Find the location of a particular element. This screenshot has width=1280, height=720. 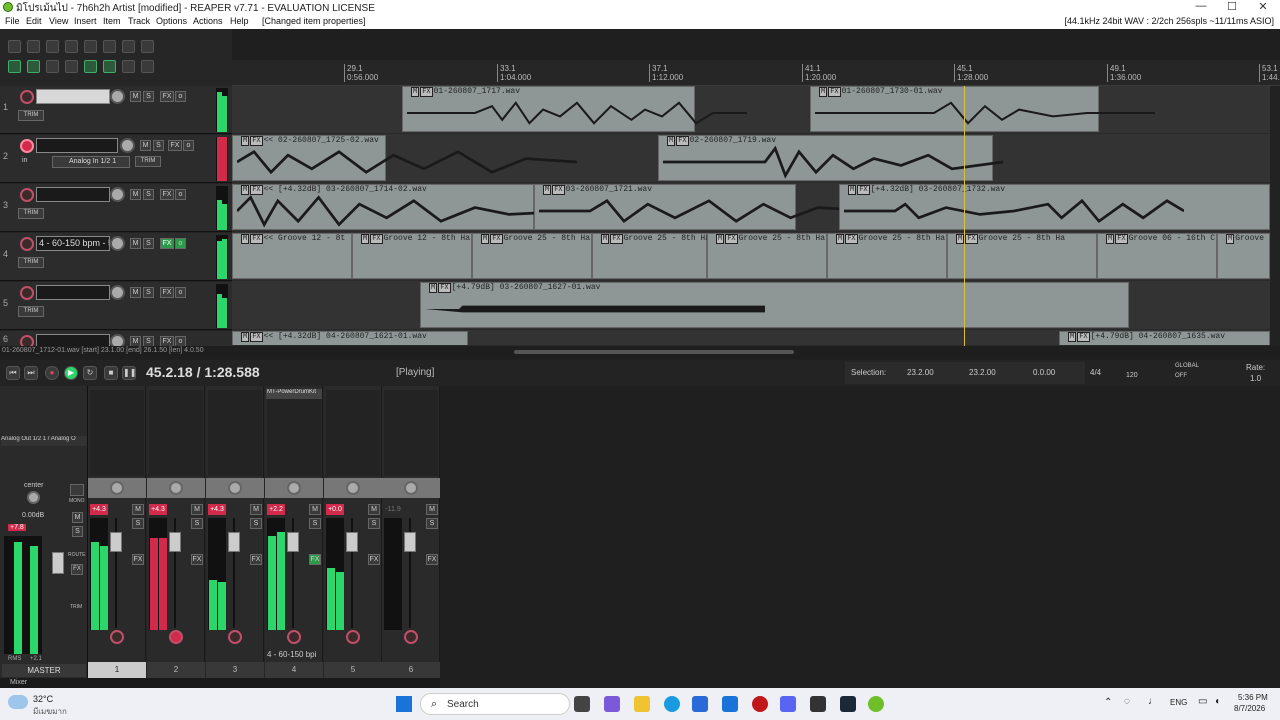

clock-time: 5:36 PM is located at coordinates (1253, 697).